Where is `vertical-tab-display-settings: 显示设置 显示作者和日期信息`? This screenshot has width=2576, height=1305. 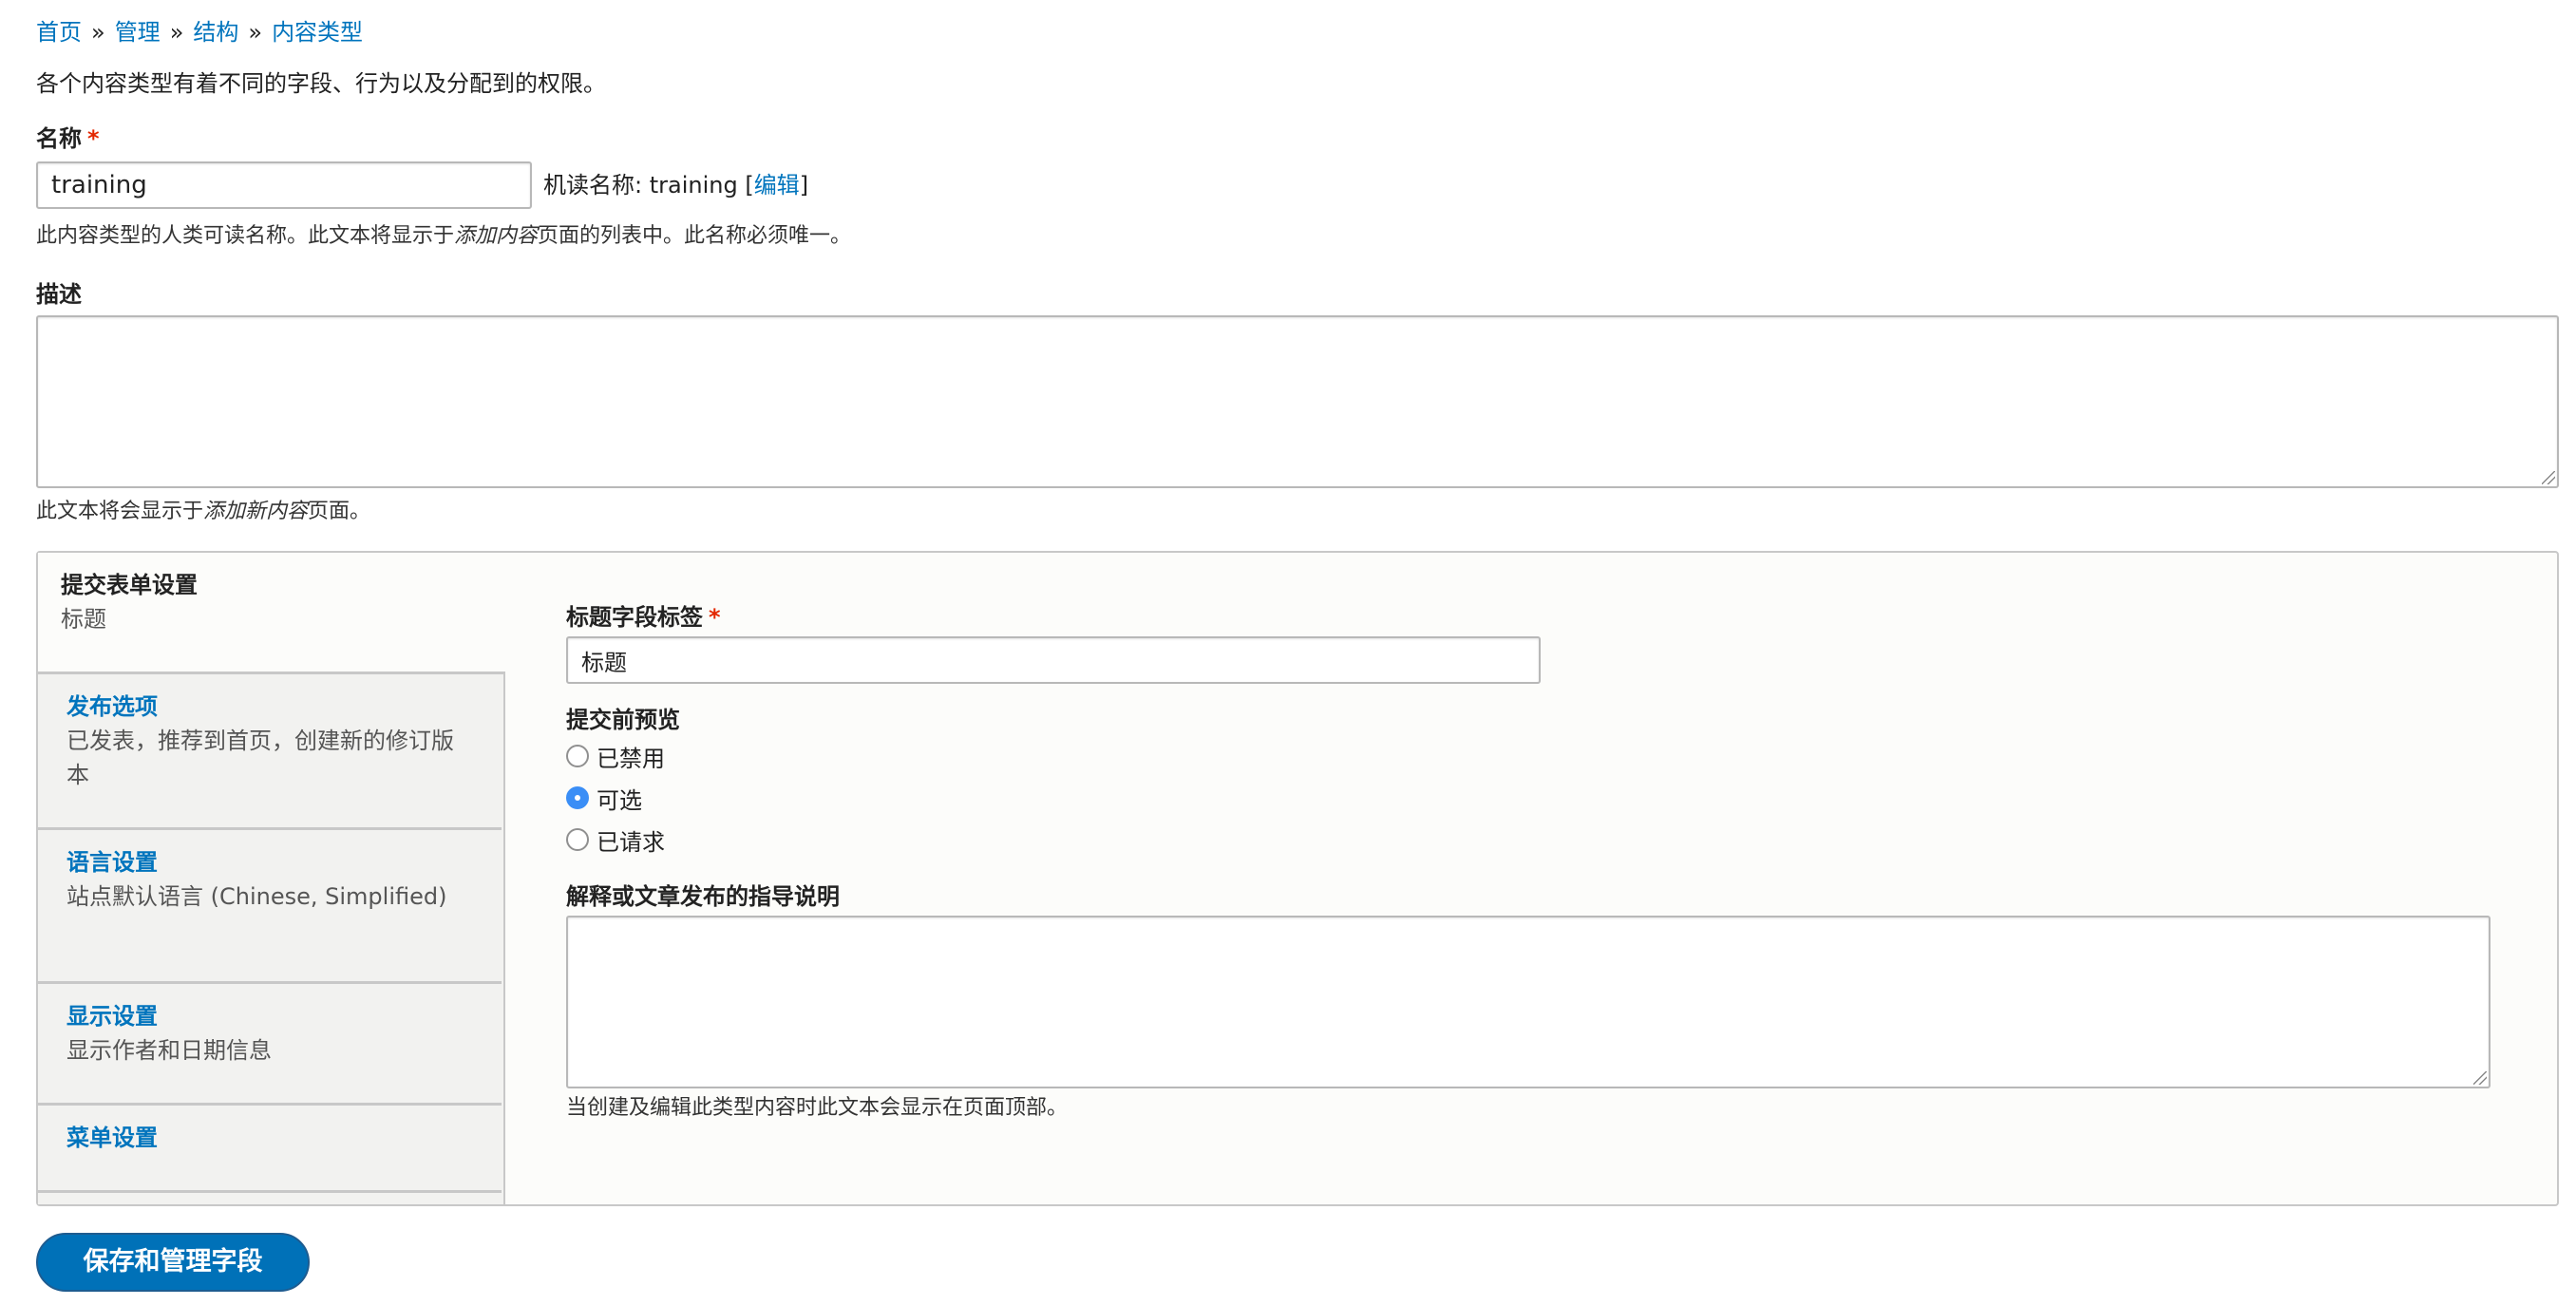 vertical-tab-display-settings: 显示设置 显示作者和日期信息 is located at coordinates (270, 1045).